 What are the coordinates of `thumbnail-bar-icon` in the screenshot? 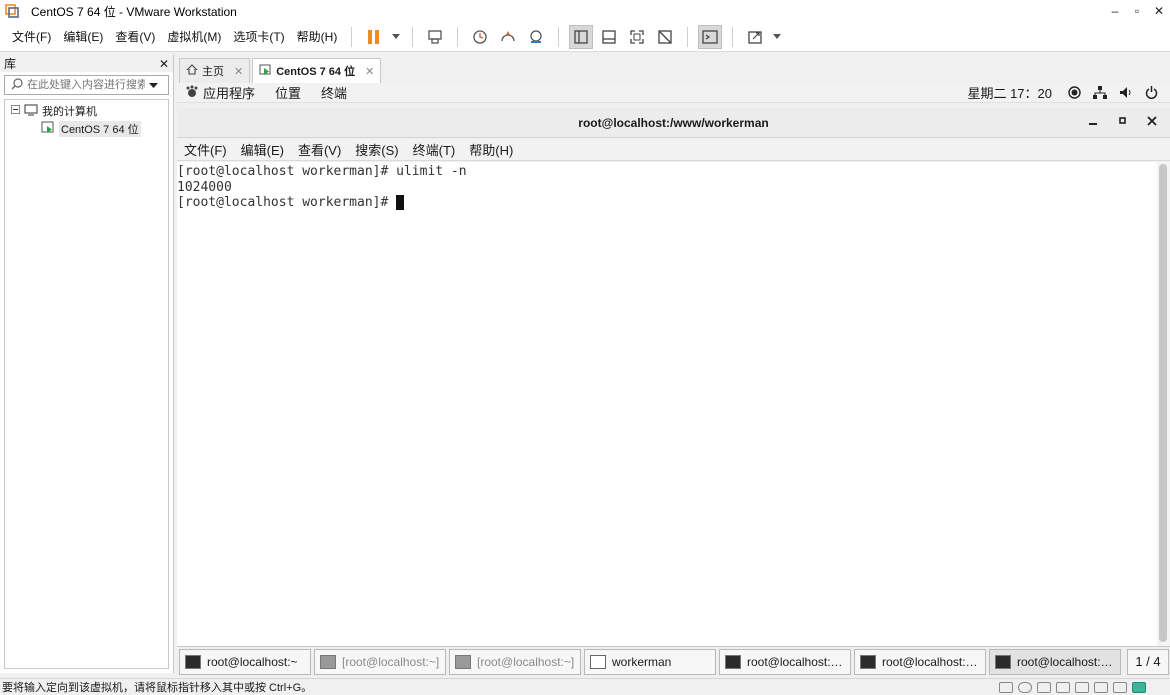 It's located at (609, 37).